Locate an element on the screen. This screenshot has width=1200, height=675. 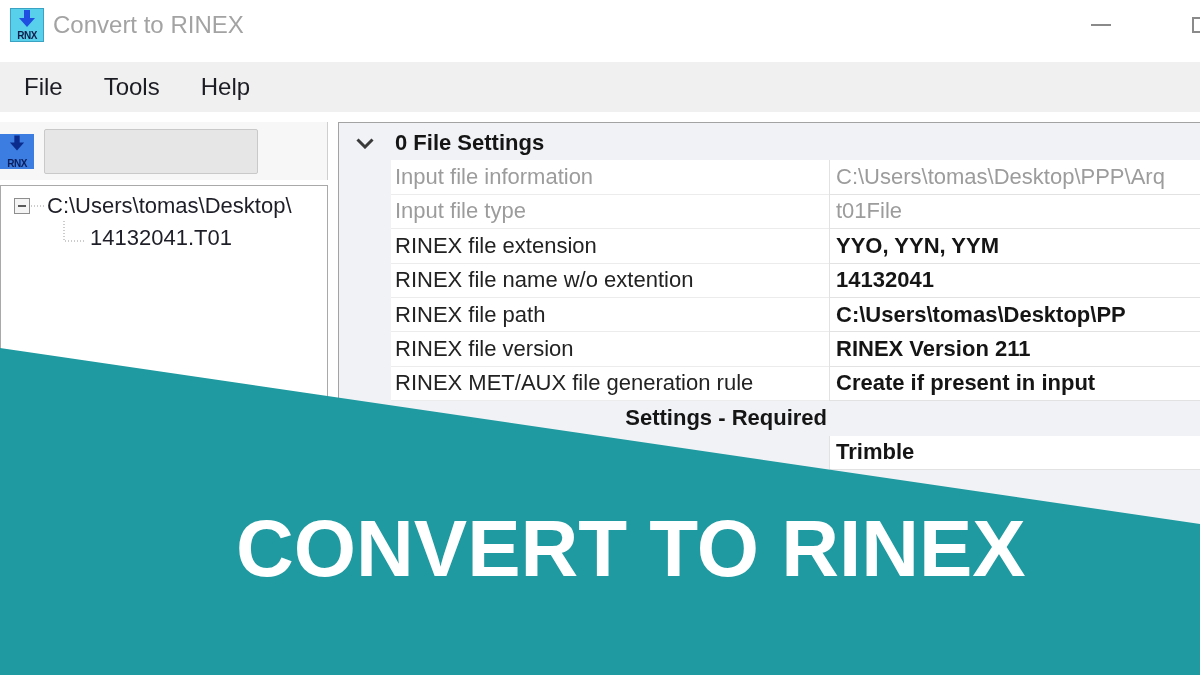
tree-item: C:\Users\tomas\Desktop\ is located at coordinates (169, 206).